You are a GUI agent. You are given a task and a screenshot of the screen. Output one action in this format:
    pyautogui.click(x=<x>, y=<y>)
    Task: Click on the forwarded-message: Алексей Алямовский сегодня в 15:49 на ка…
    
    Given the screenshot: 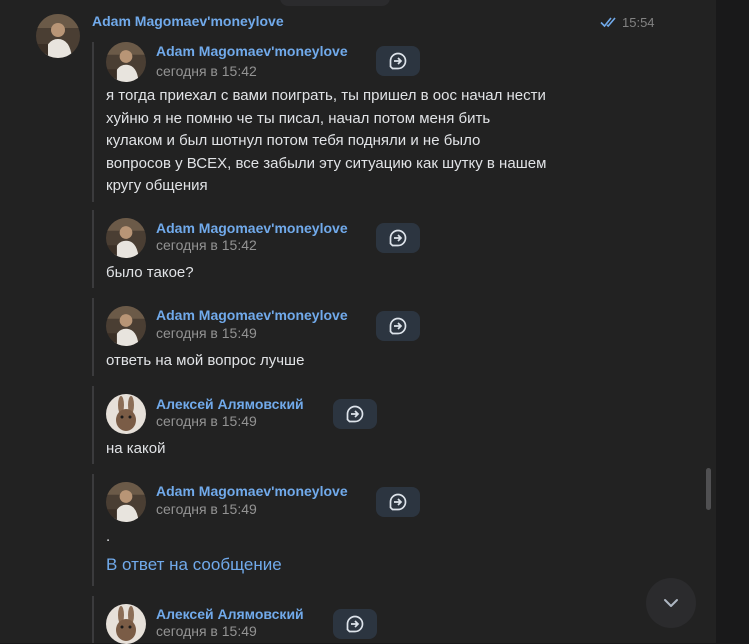 What is the action you would take?
    pyautogui.click(x=373, y=425)
    